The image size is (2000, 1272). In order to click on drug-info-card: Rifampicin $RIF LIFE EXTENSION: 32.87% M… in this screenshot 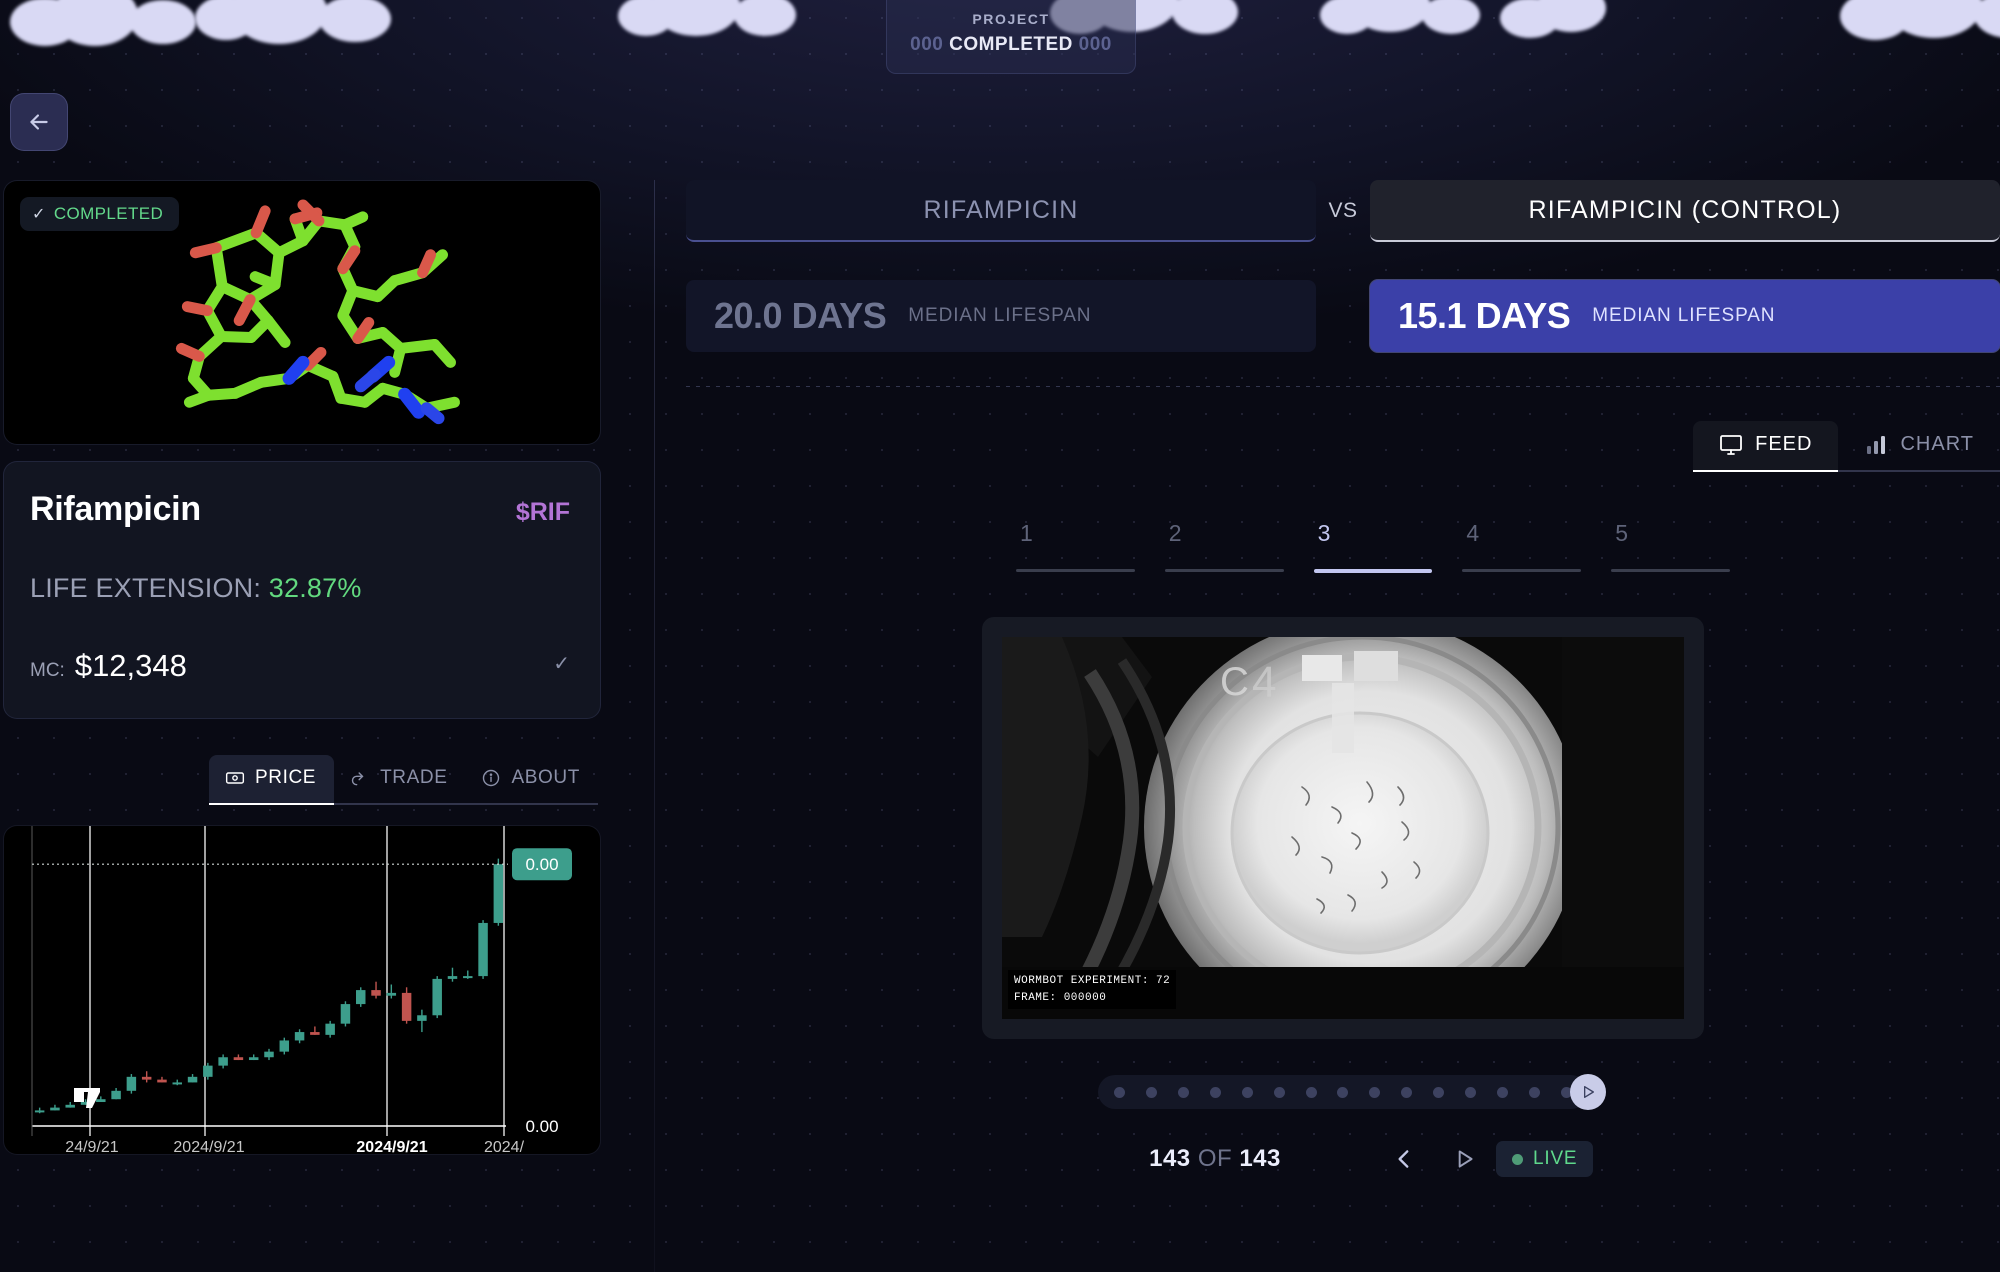, I will do `click(302, 590)`.